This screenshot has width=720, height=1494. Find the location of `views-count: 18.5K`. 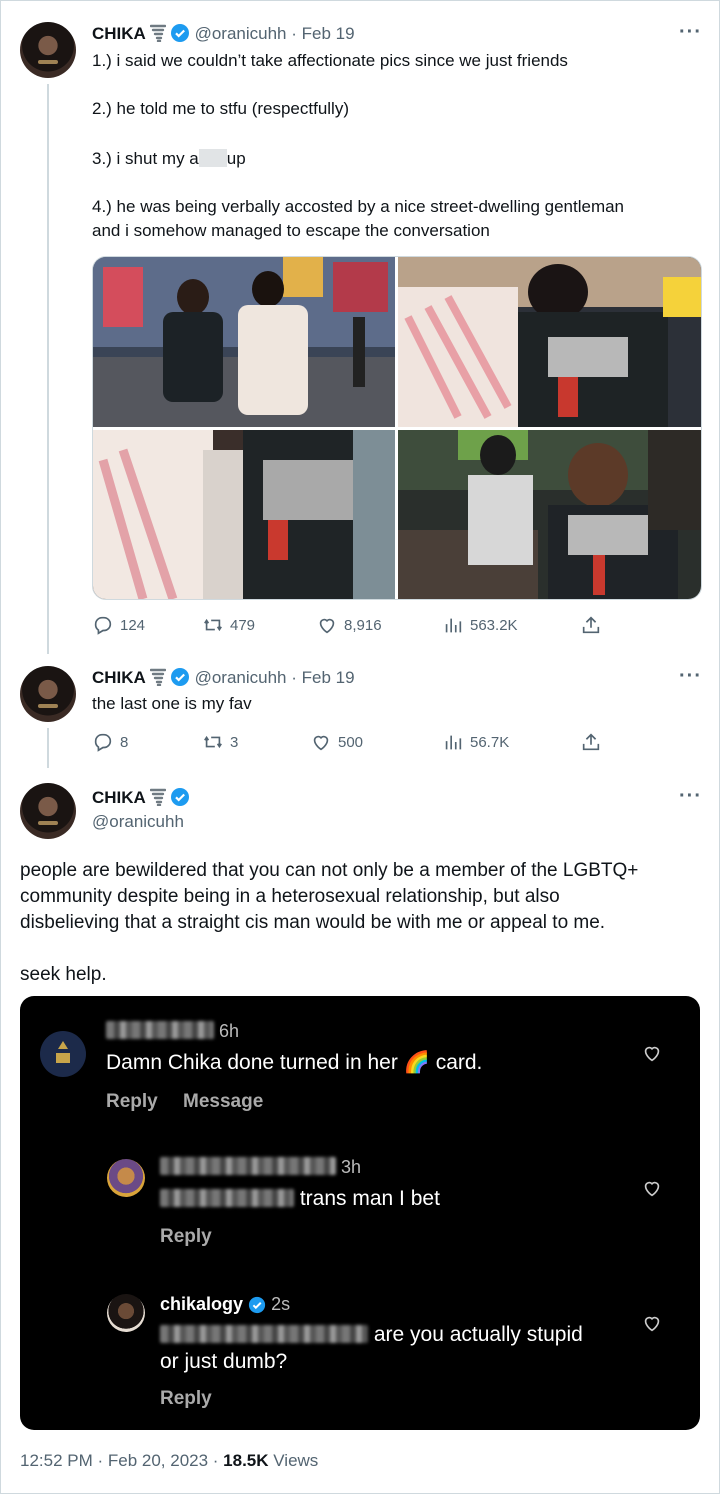

views-count: 18.5K is located at coordinates (246, 1460).